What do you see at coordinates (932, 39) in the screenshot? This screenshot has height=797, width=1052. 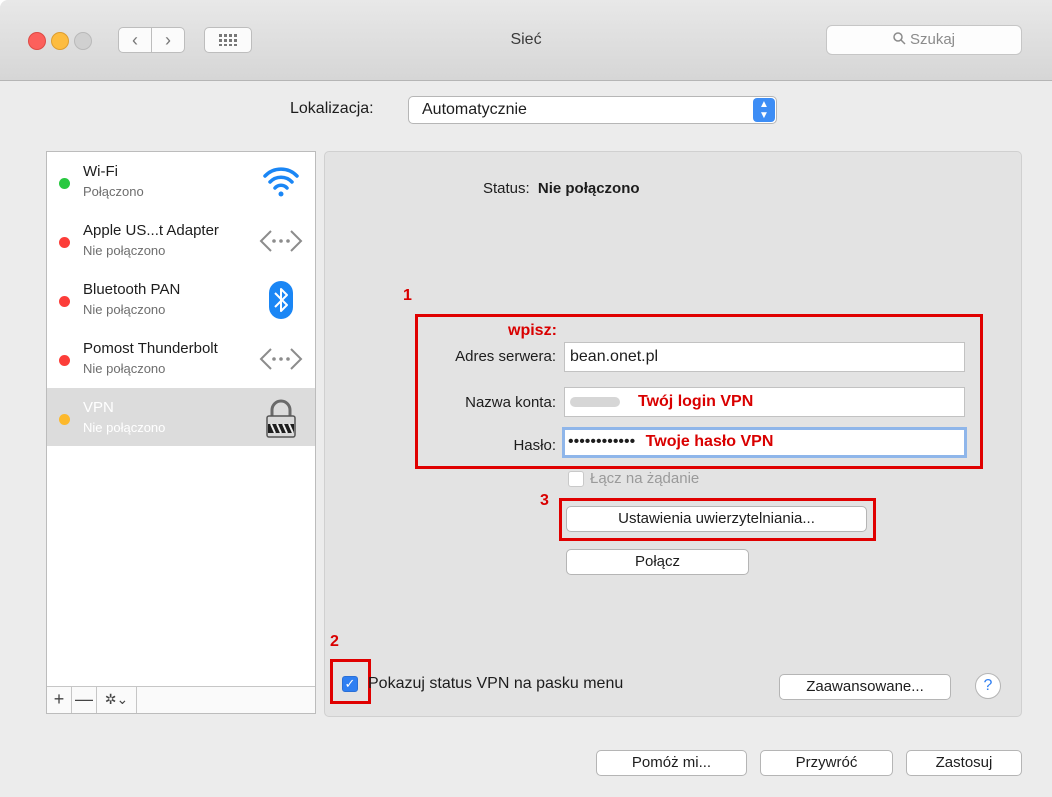 I see `search-placeholder: Szukaj` at bounding box center [932, 39].